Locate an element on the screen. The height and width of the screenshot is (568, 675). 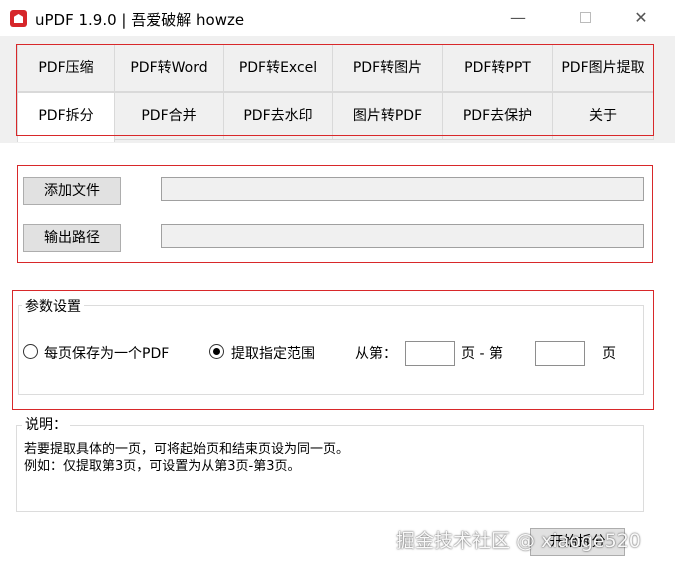
tab-about: 关于 is located at coordinates (603, 116).